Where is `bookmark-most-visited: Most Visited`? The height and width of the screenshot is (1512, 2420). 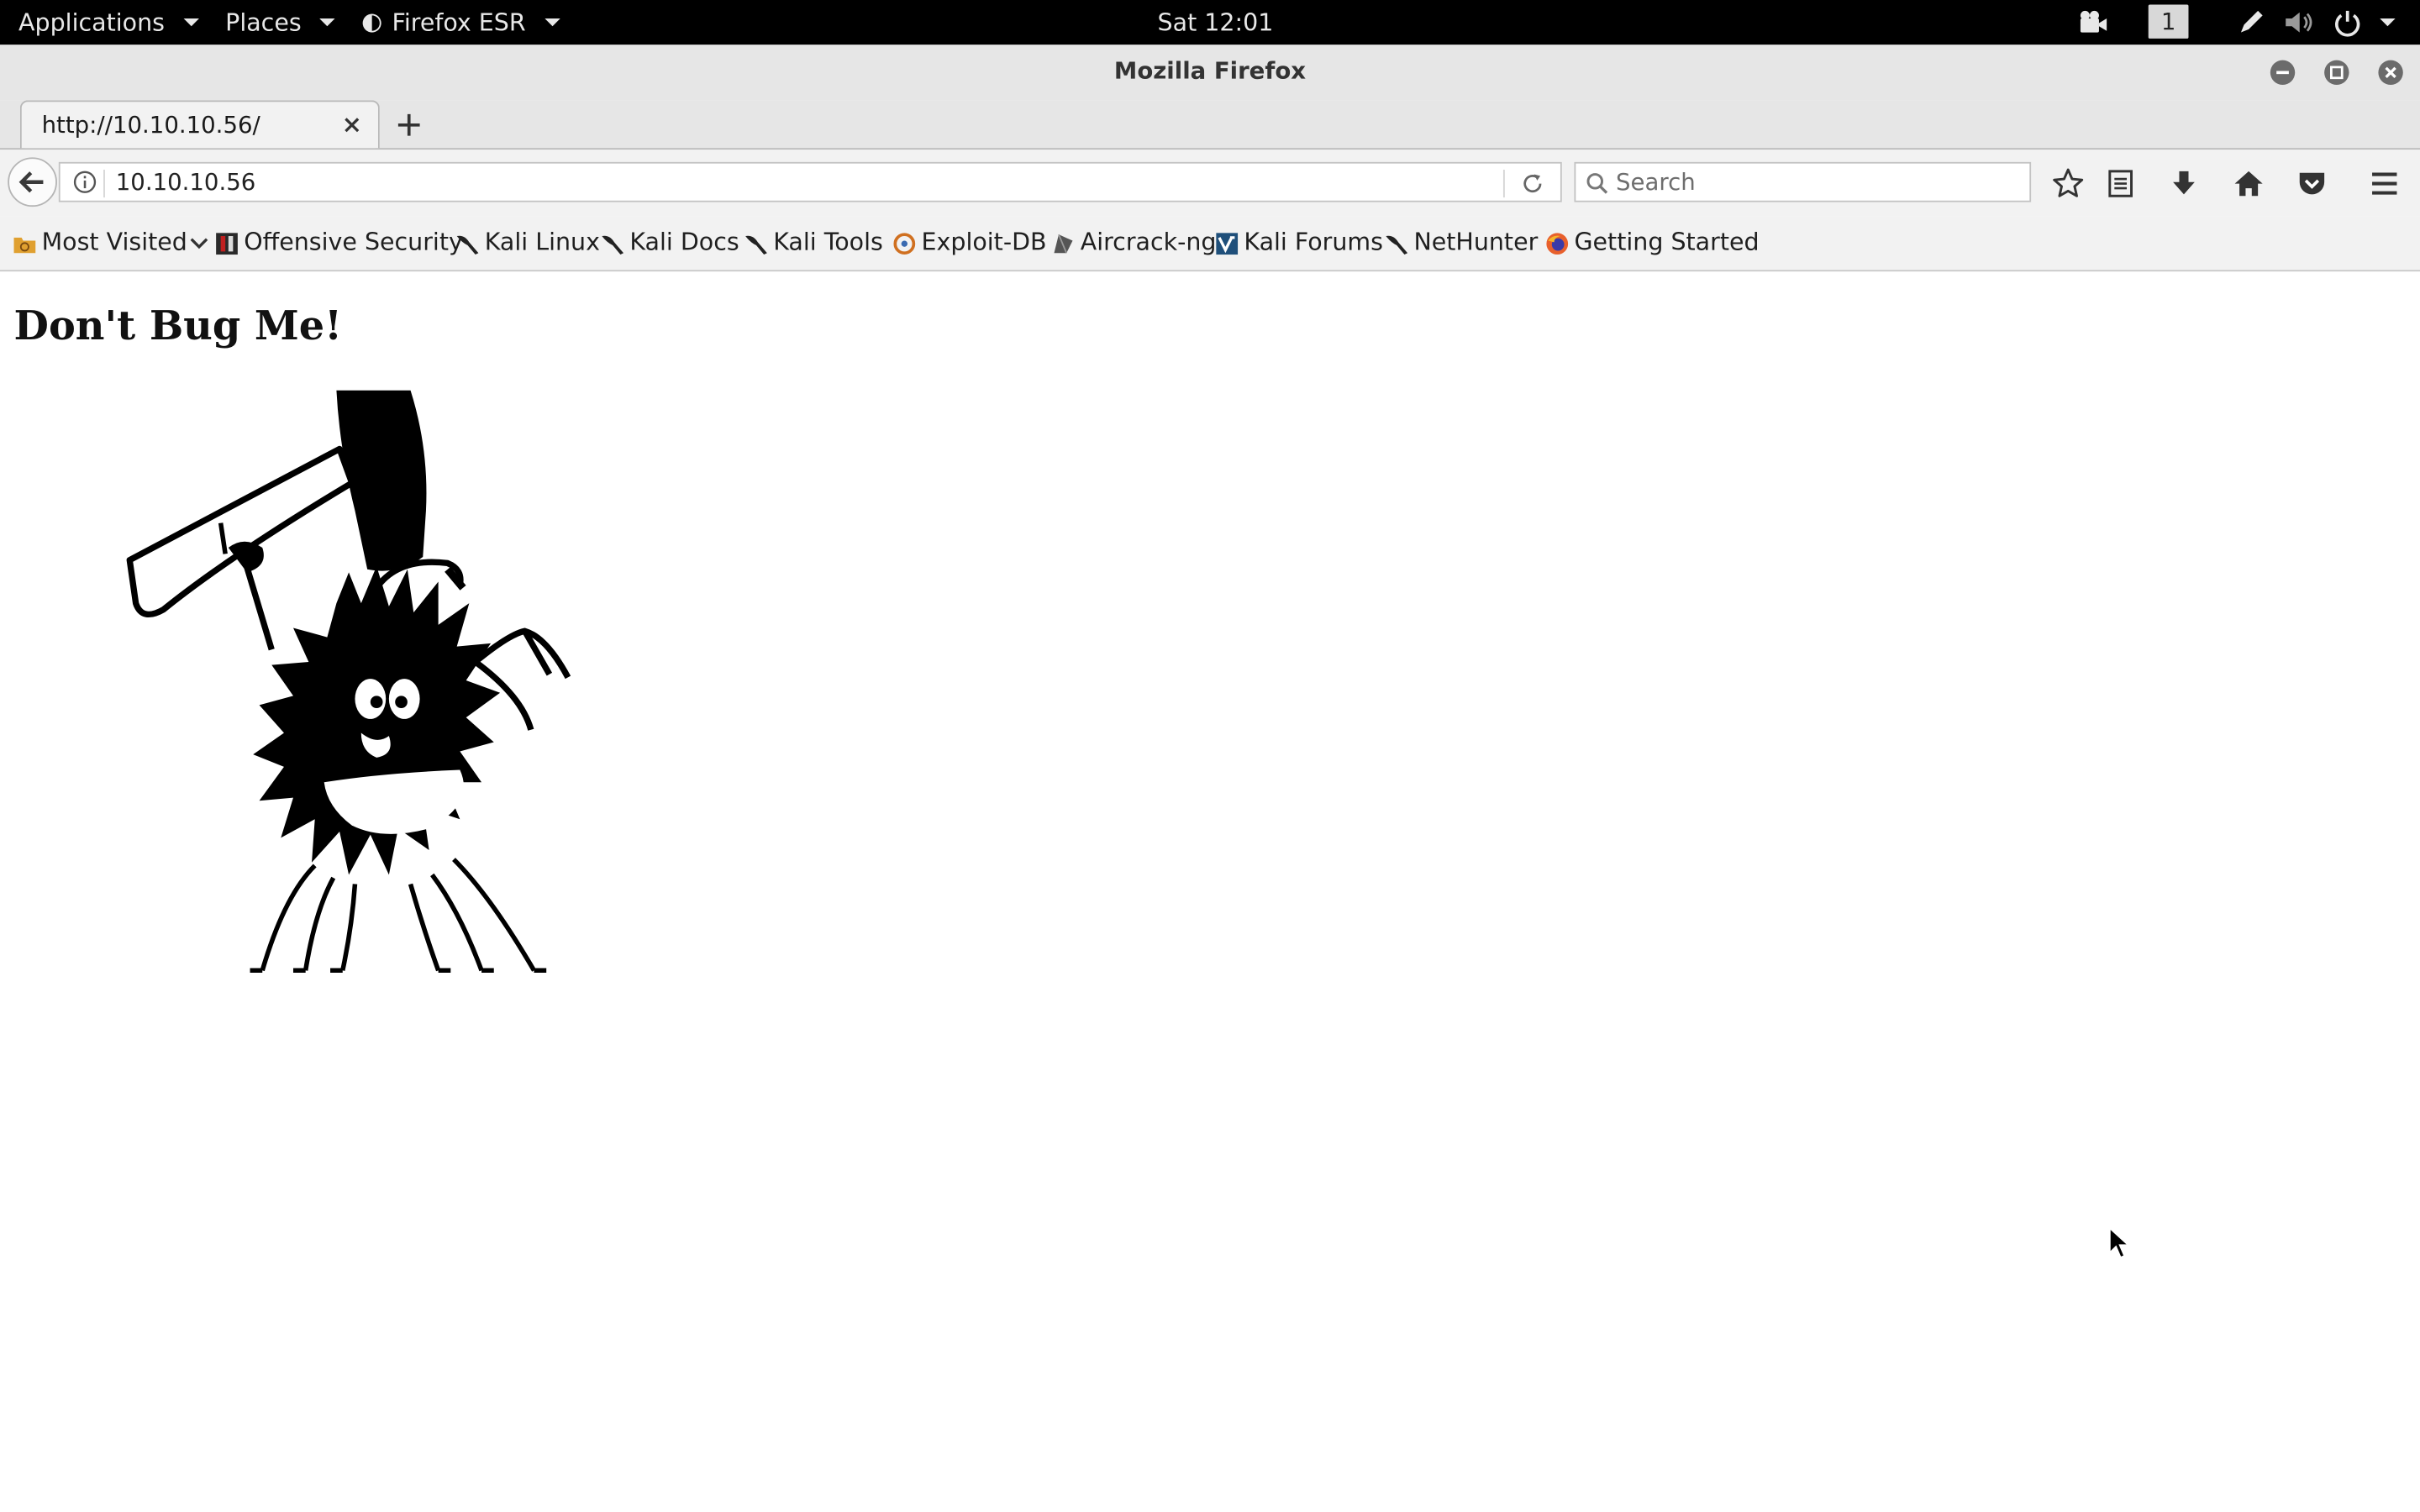 bookmark-most-visited: Most Visited is located at coordinates (111, 243).